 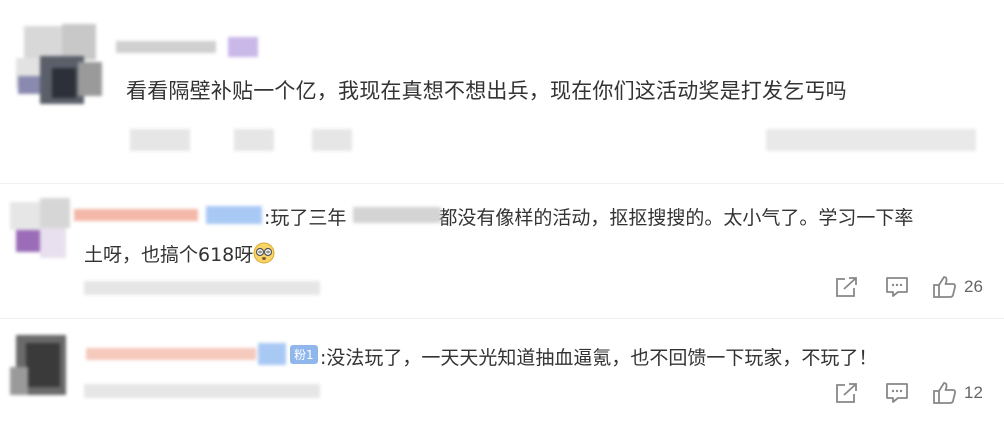 I want to click on comment-text-line2: 土呀，也搞个618呀, so click(x=179, y=254).